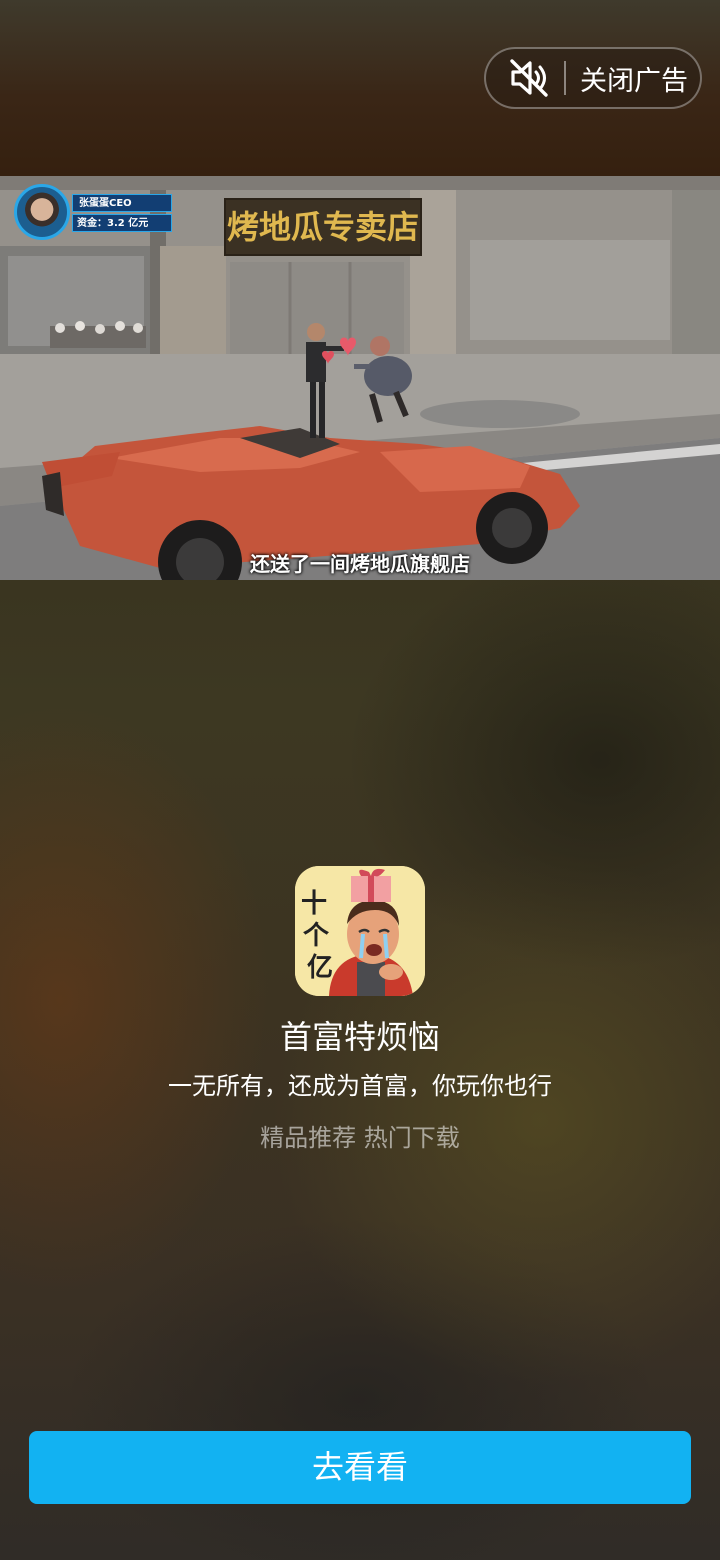 This screenshot has height=1560, width=720. I want to click on player-avatar, so click(42, 212).